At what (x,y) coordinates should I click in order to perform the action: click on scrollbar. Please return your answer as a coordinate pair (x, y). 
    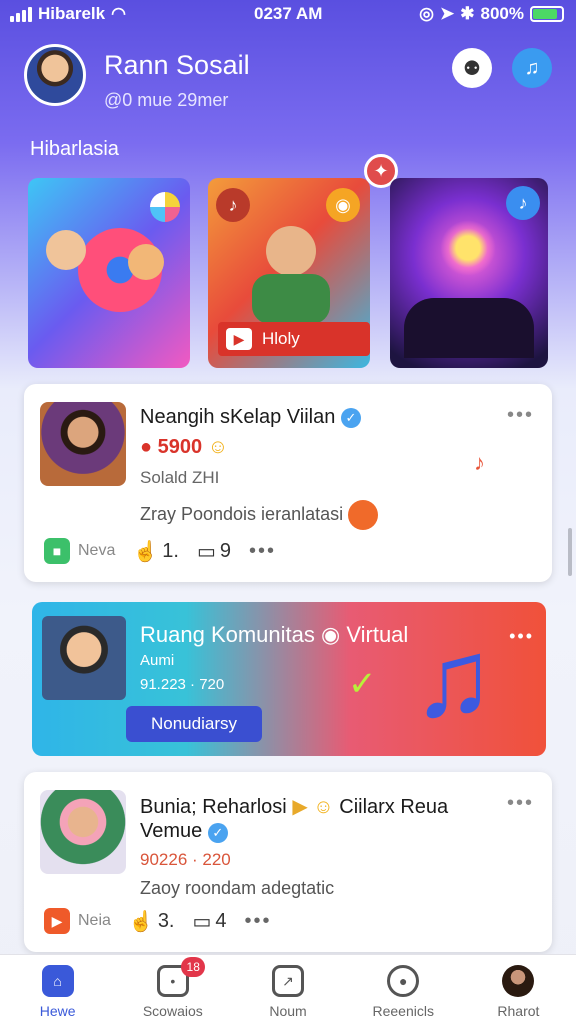
    Looking at the image, I should click on (570, 552).